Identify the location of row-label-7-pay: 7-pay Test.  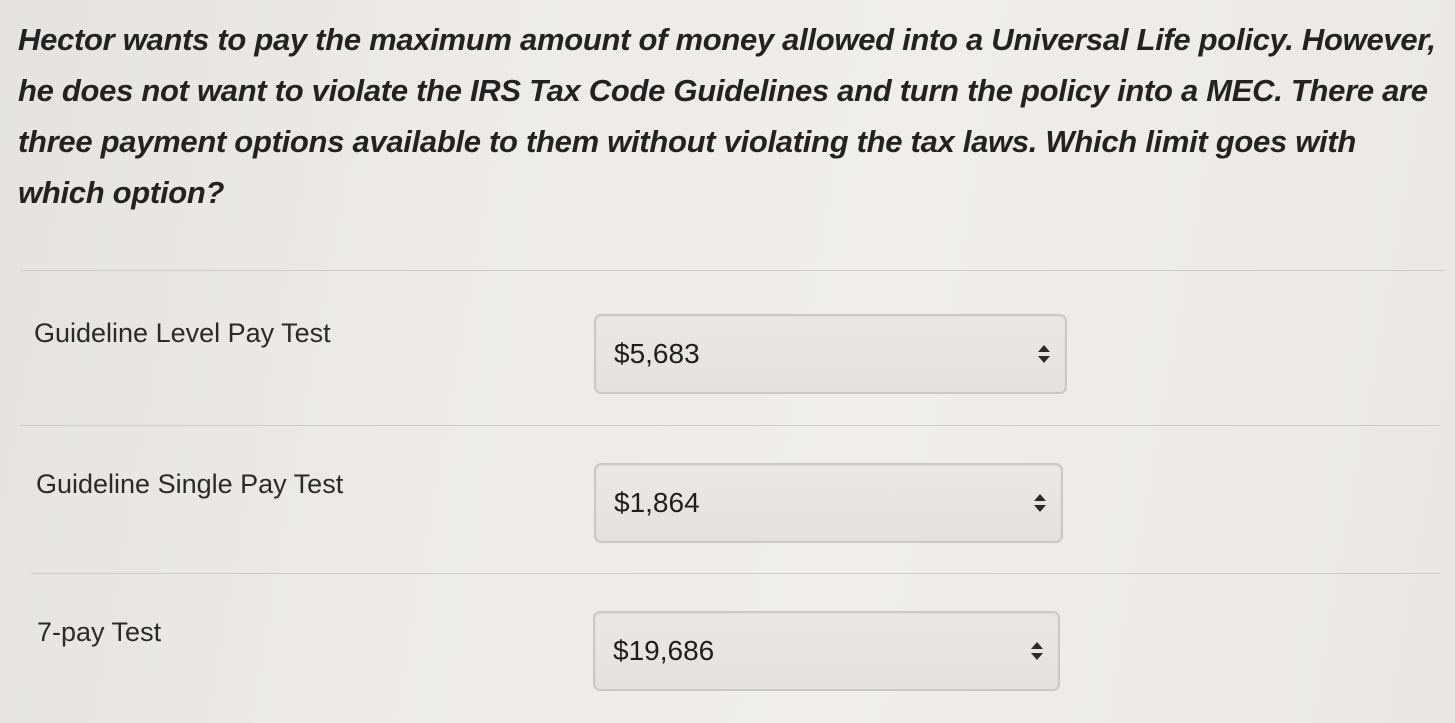
(99, 632).